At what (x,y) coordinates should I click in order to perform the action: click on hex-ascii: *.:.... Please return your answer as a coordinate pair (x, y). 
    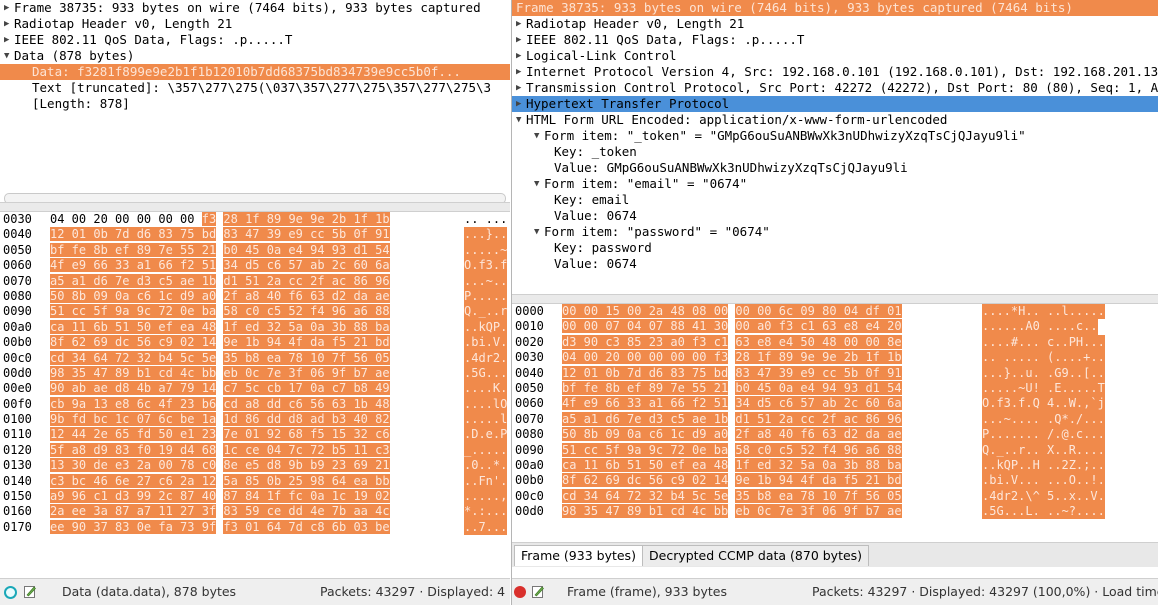
    Looking at the image, I should click on (486, 512).